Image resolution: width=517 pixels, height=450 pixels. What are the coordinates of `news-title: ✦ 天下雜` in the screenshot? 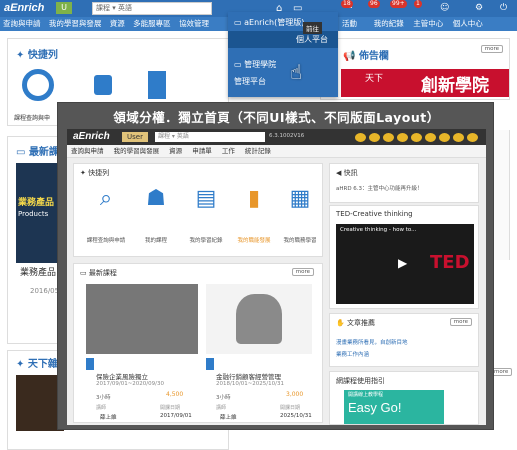 It's located at (37, 364).